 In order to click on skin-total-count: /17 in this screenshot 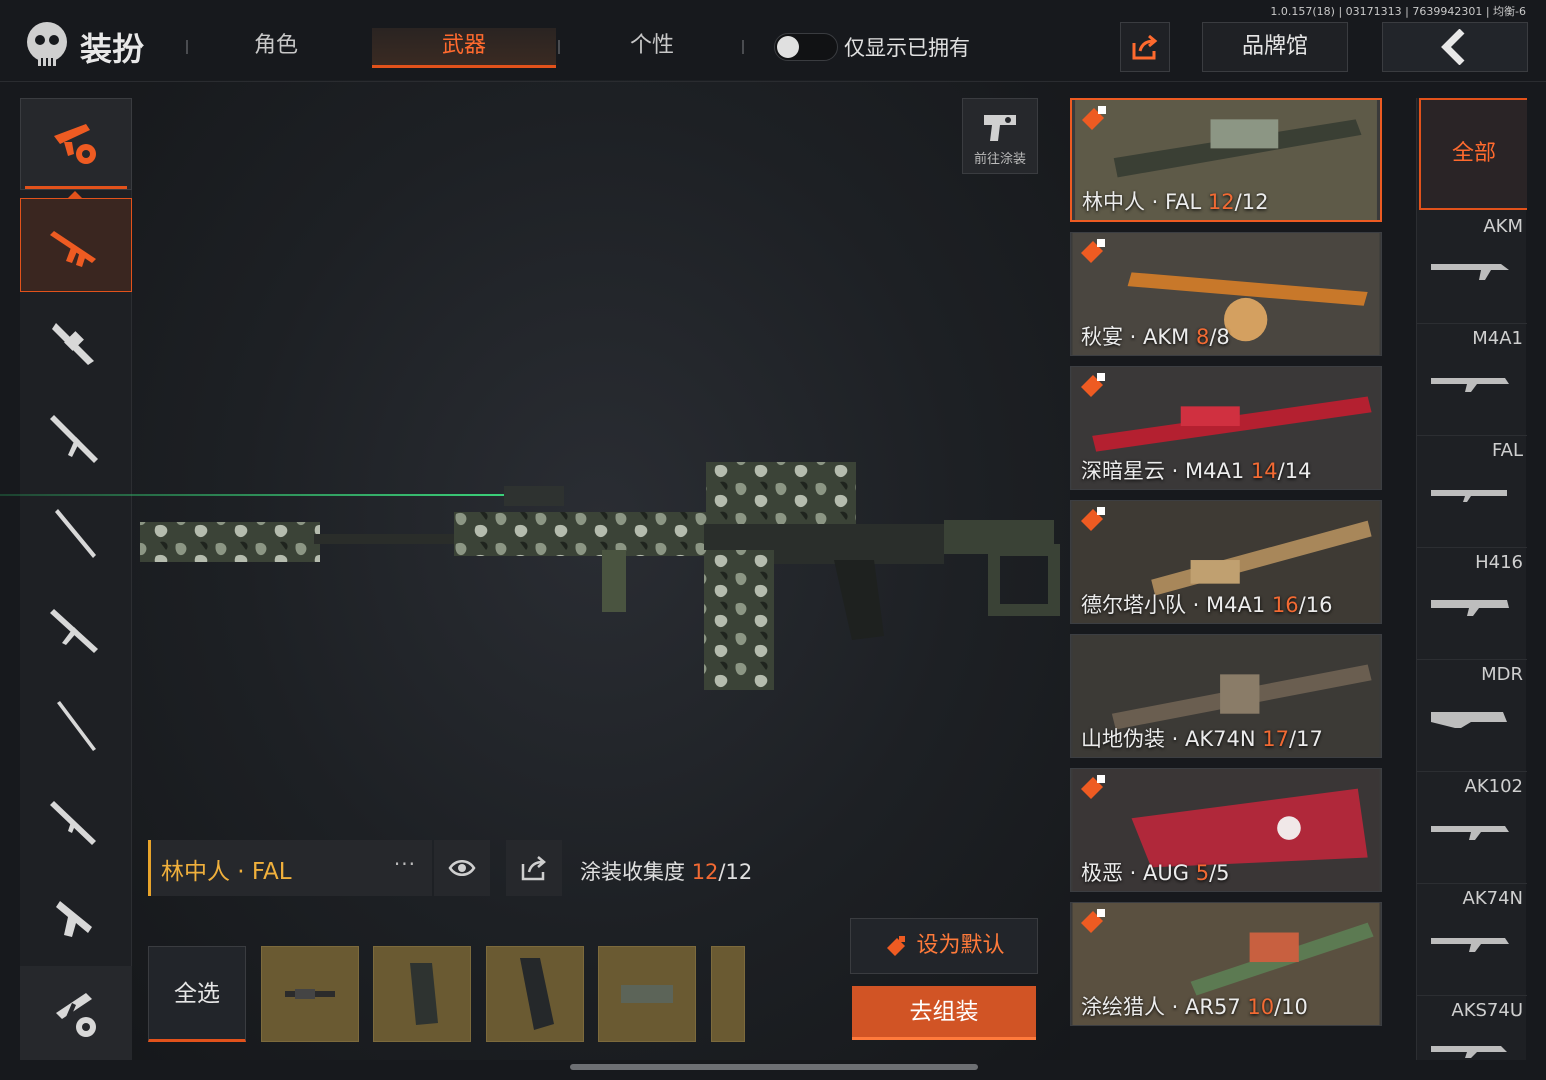, I will do `click(1306, 739)`.